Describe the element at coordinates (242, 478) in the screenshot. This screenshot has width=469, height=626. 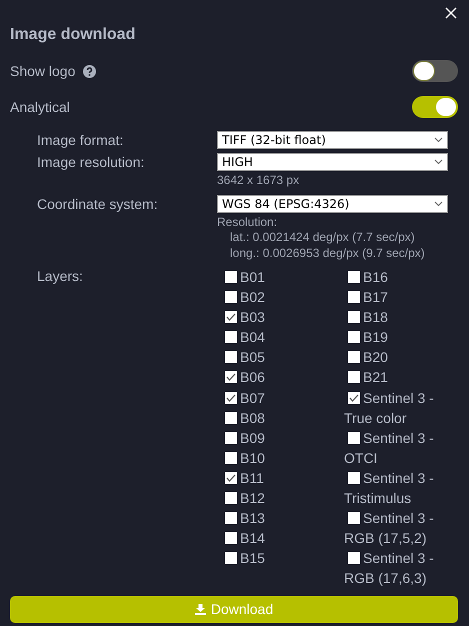
I see `layer-option: B11` at that location.